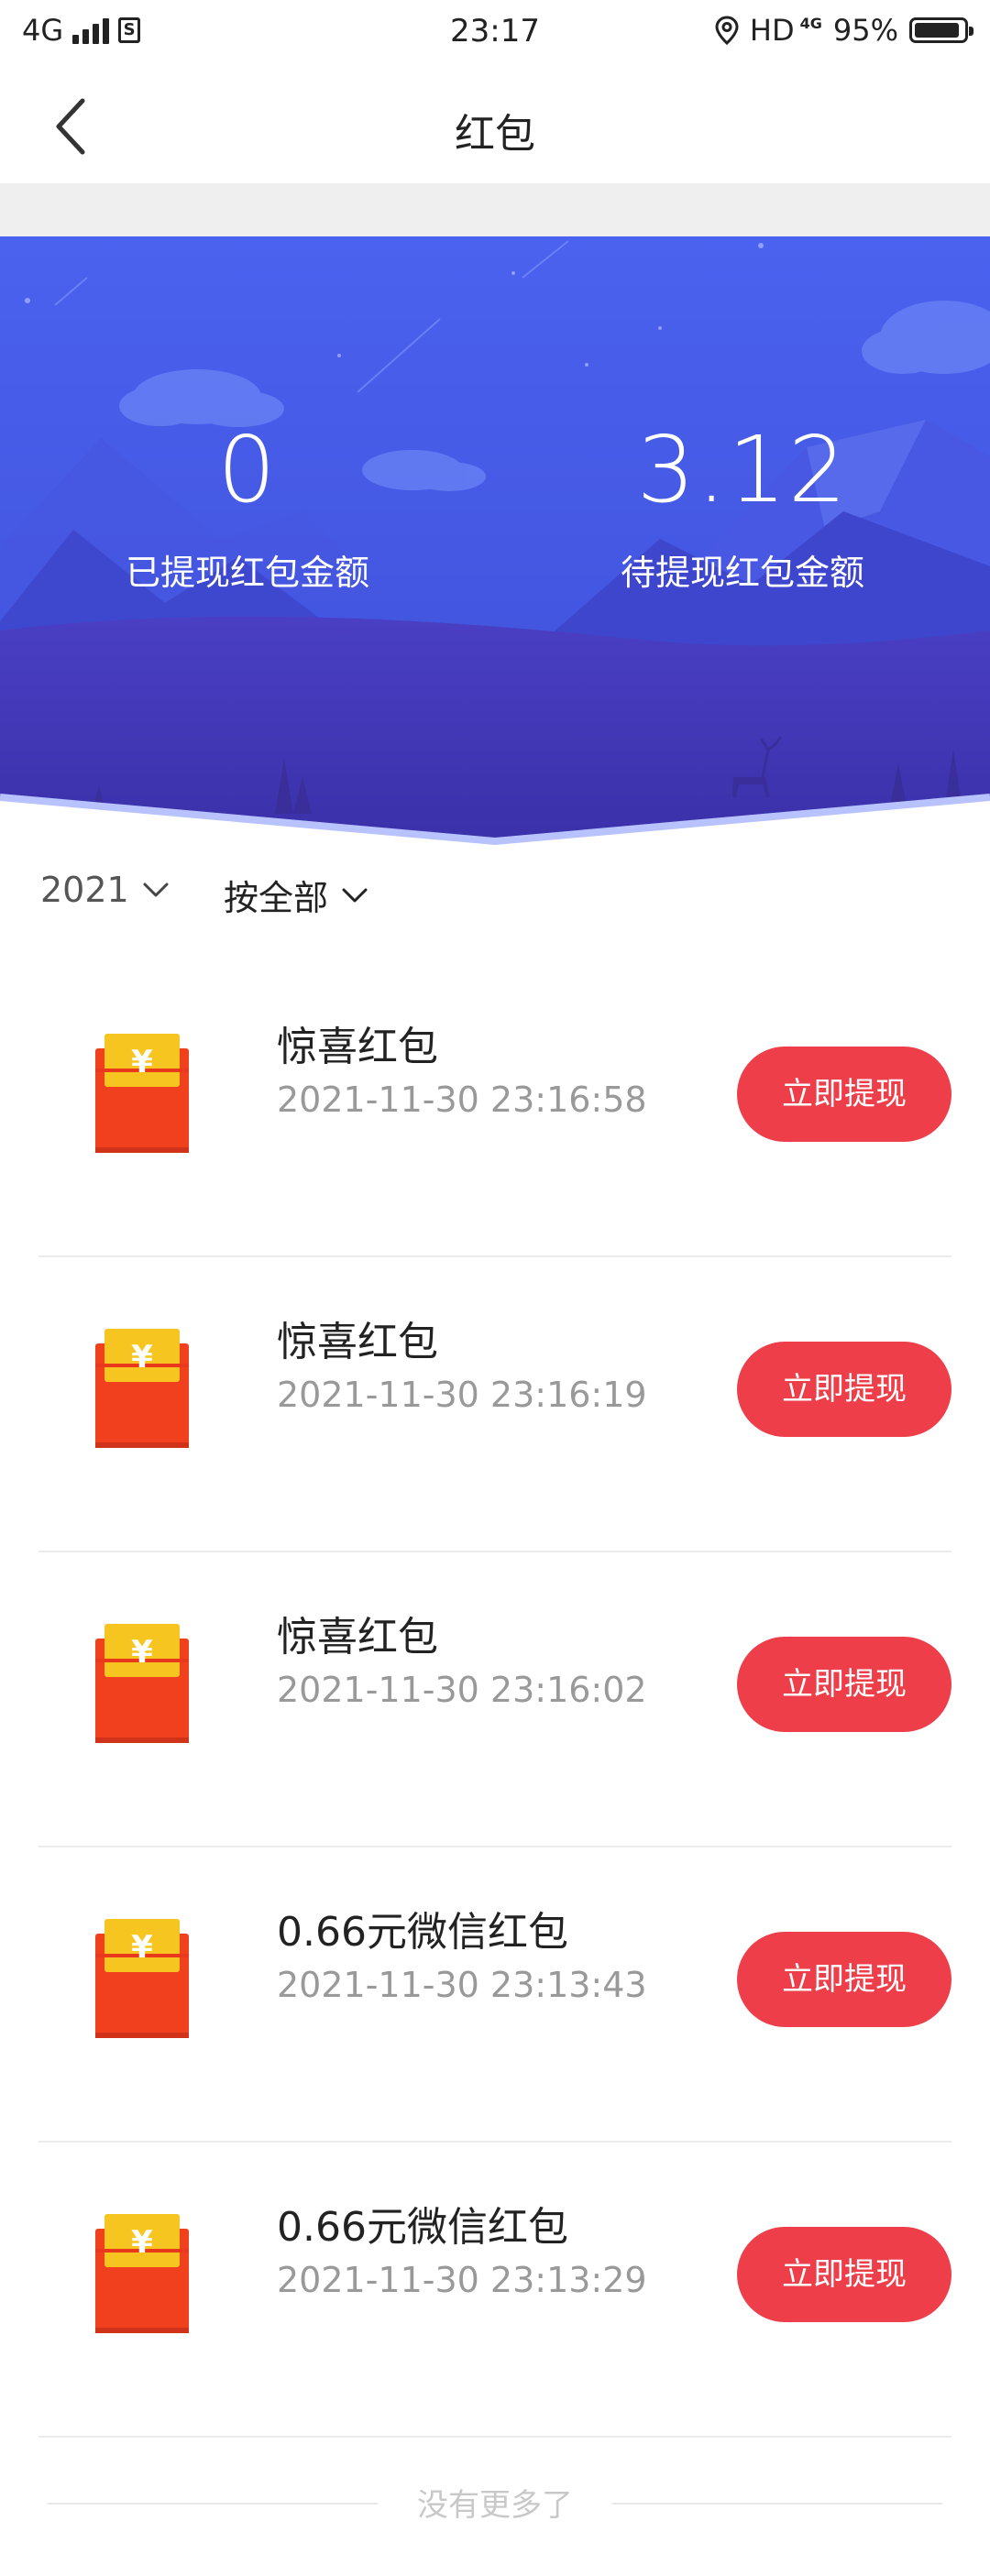 Image resolution: width=990 pixels, height=2576 pixels. I want to click on withdrawn-amount: 0, so click(247, 469).